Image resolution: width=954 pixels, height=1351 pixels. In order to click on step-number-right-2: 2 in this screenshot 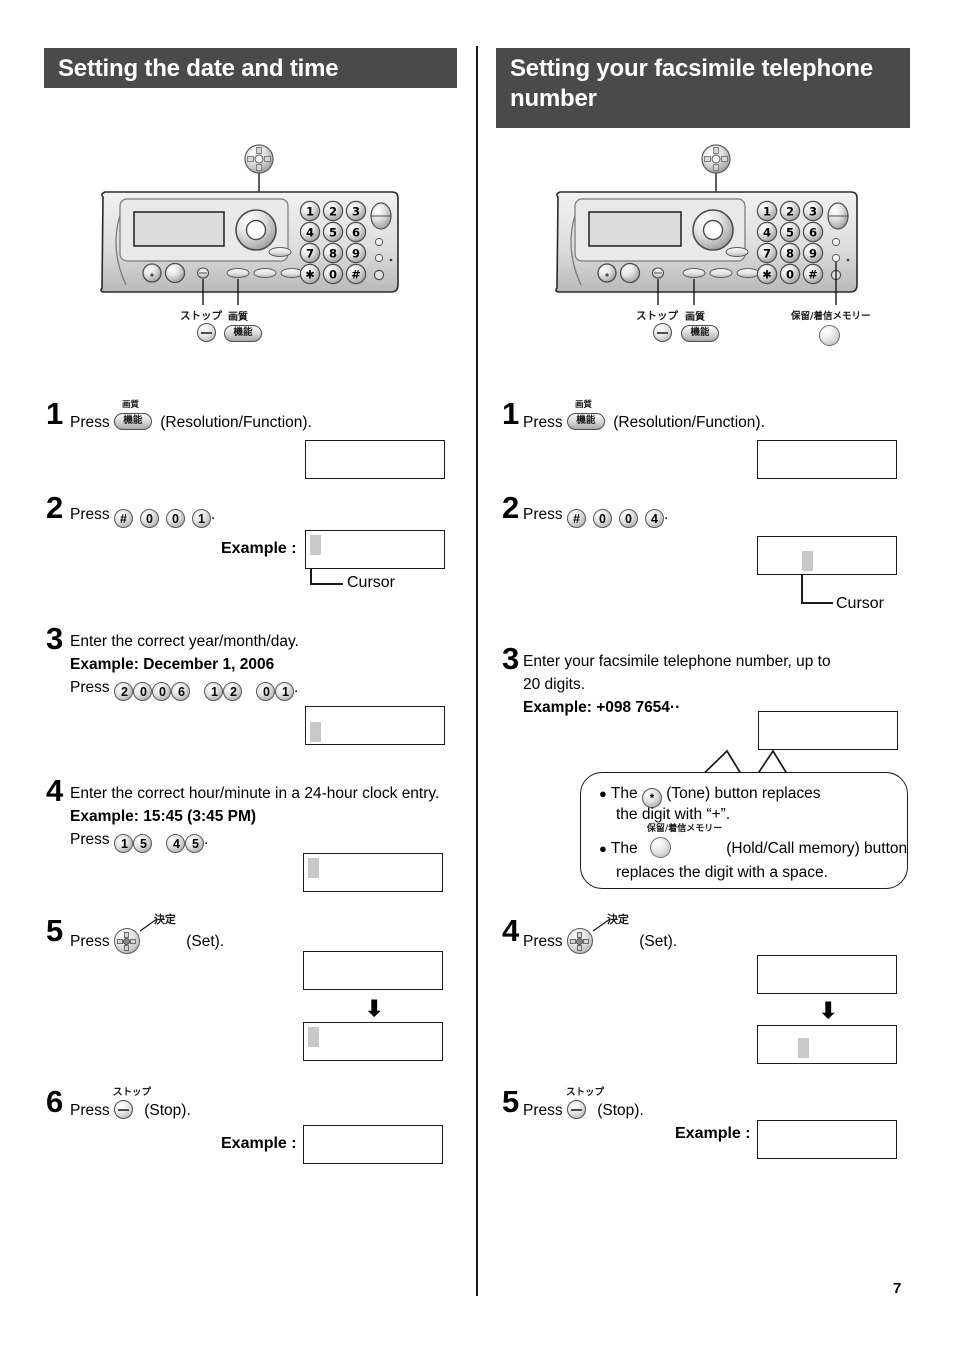, I will do `click(511, 507)`.